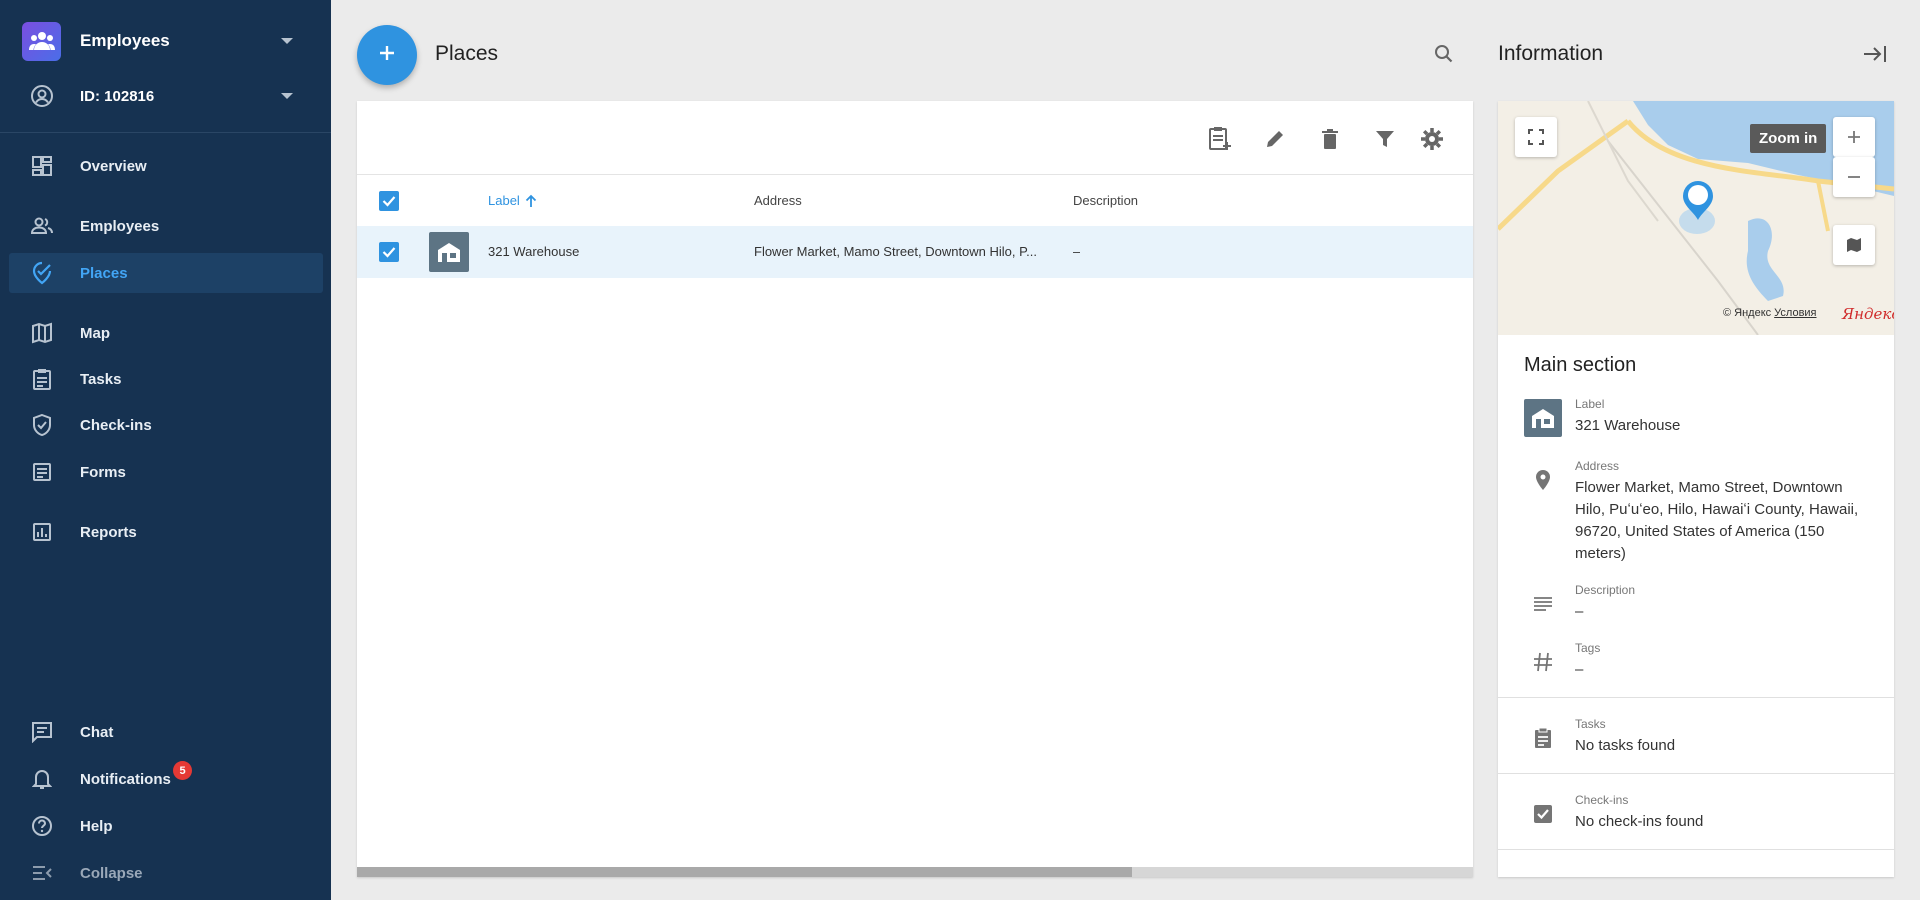 This screenshot has height=900, width=1920. I want to click on section-title: Main section, so click(1580, 365).